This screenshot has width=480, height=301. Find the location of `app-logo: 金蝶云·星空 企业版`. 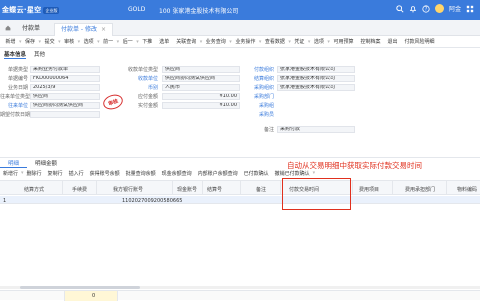

app-logo: 金蝶云·星空 企业版 is located at coordinates (30, 10).